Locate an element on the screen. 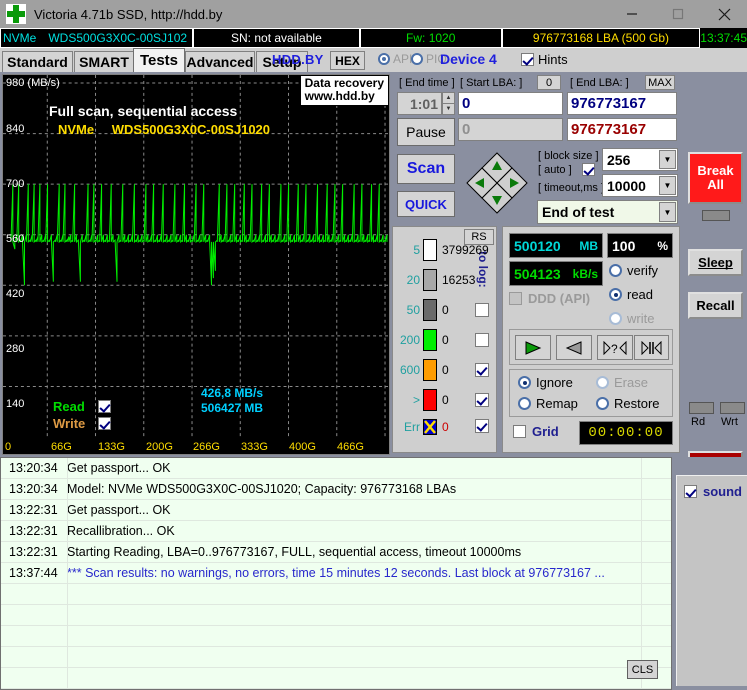  log-time: 13:37:44 is located at coordinates (33, 573).